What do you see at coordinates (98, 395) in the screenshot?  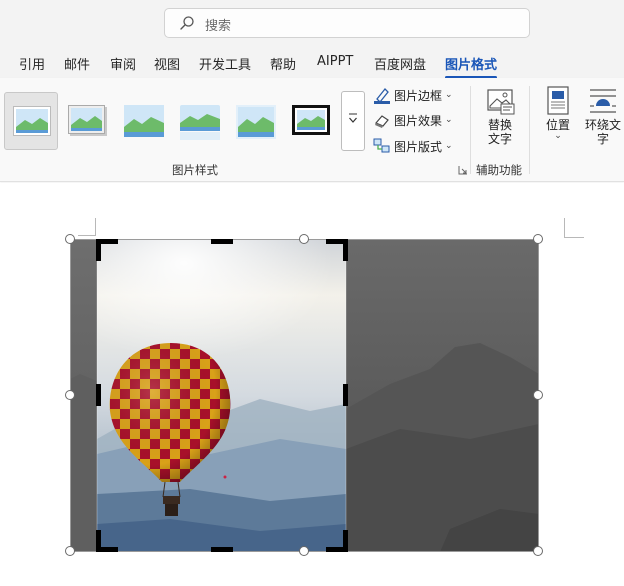 I see `crop-handle-left-middle` at bounding box center [98, 395].